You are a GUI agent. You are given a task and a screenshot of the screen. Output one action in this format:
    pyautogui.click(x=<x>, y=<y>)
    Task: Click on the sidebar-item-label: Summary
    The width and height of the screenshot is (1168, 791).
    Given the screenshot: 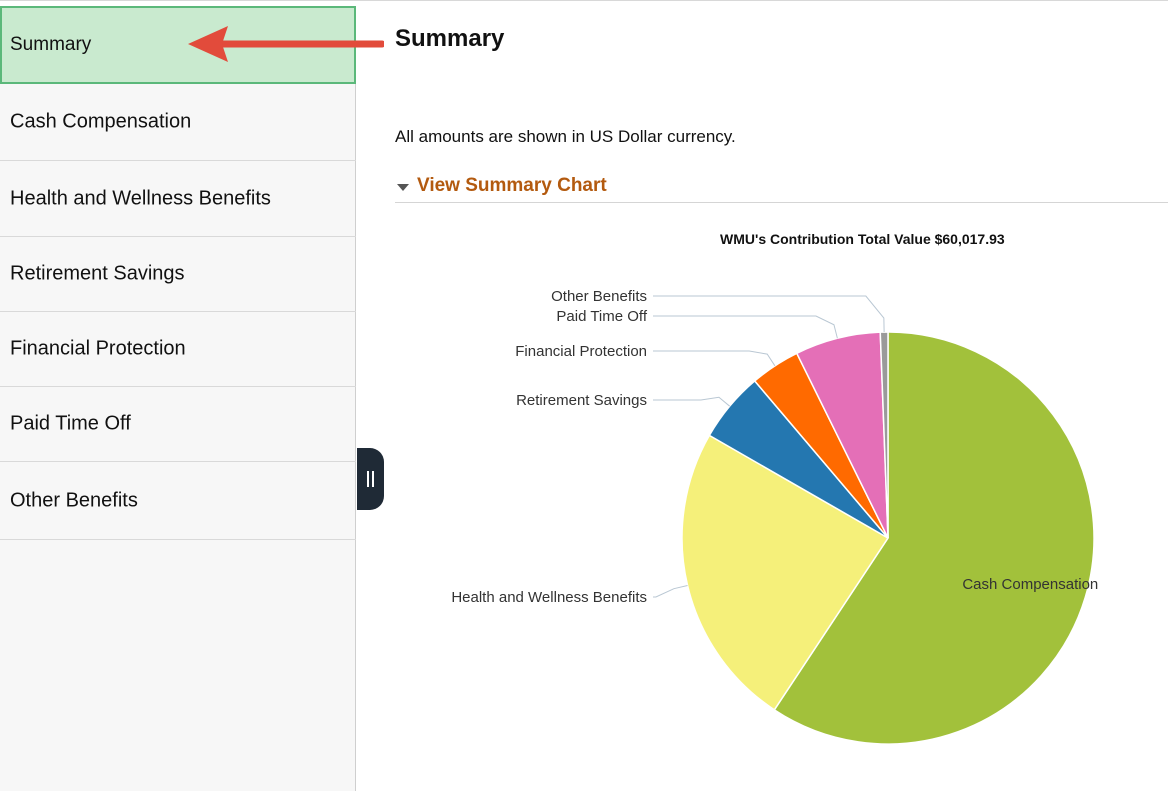 What is the action you would take?
    pyautogui.click(x=51, y=44)
    